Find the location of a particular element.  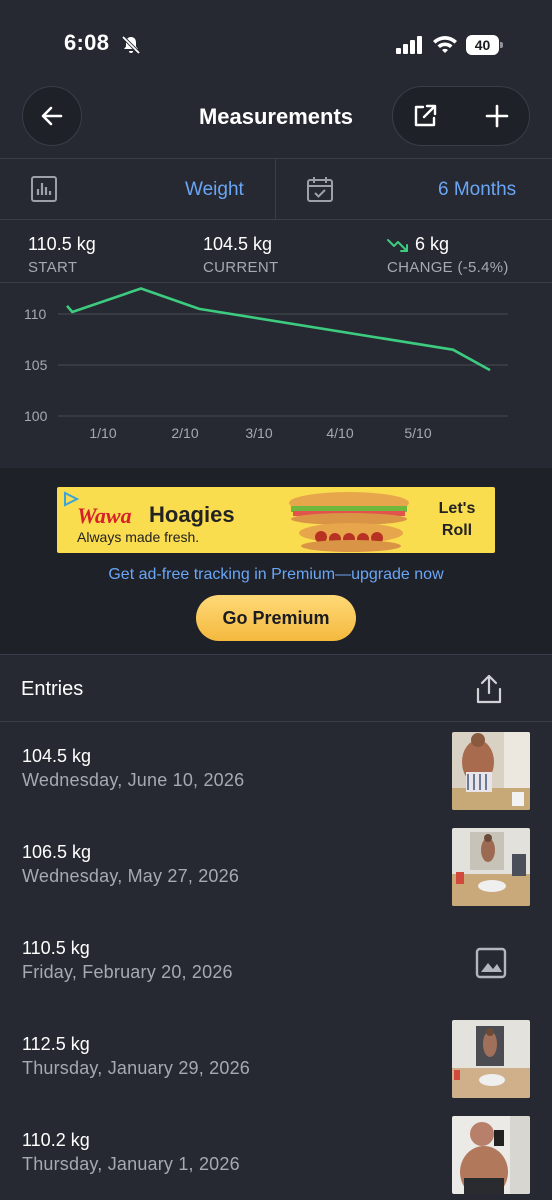

entry-value: 112.5 kg is located at coordinates (56, 1044).